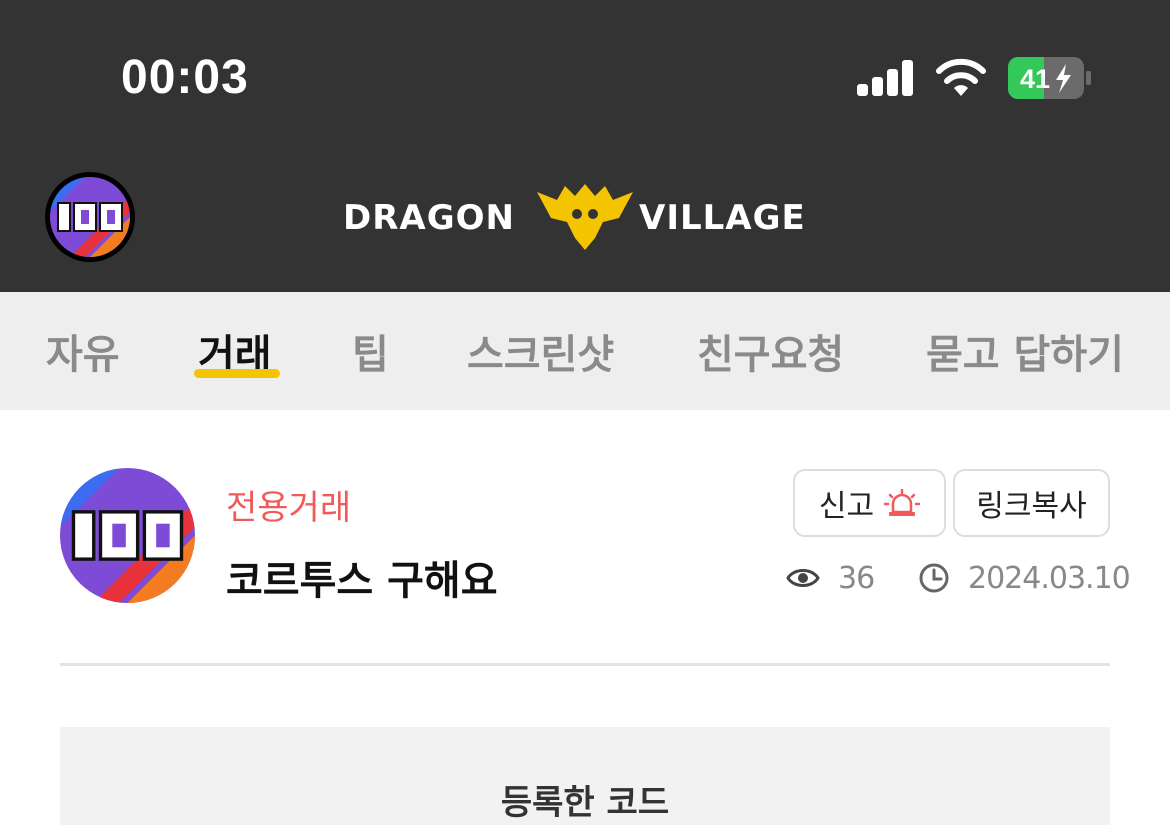  I want to click on board-tab-bar: 자유 거래 팁 스크린샷 친구요청 묻고 답하기, so click(585, 351).